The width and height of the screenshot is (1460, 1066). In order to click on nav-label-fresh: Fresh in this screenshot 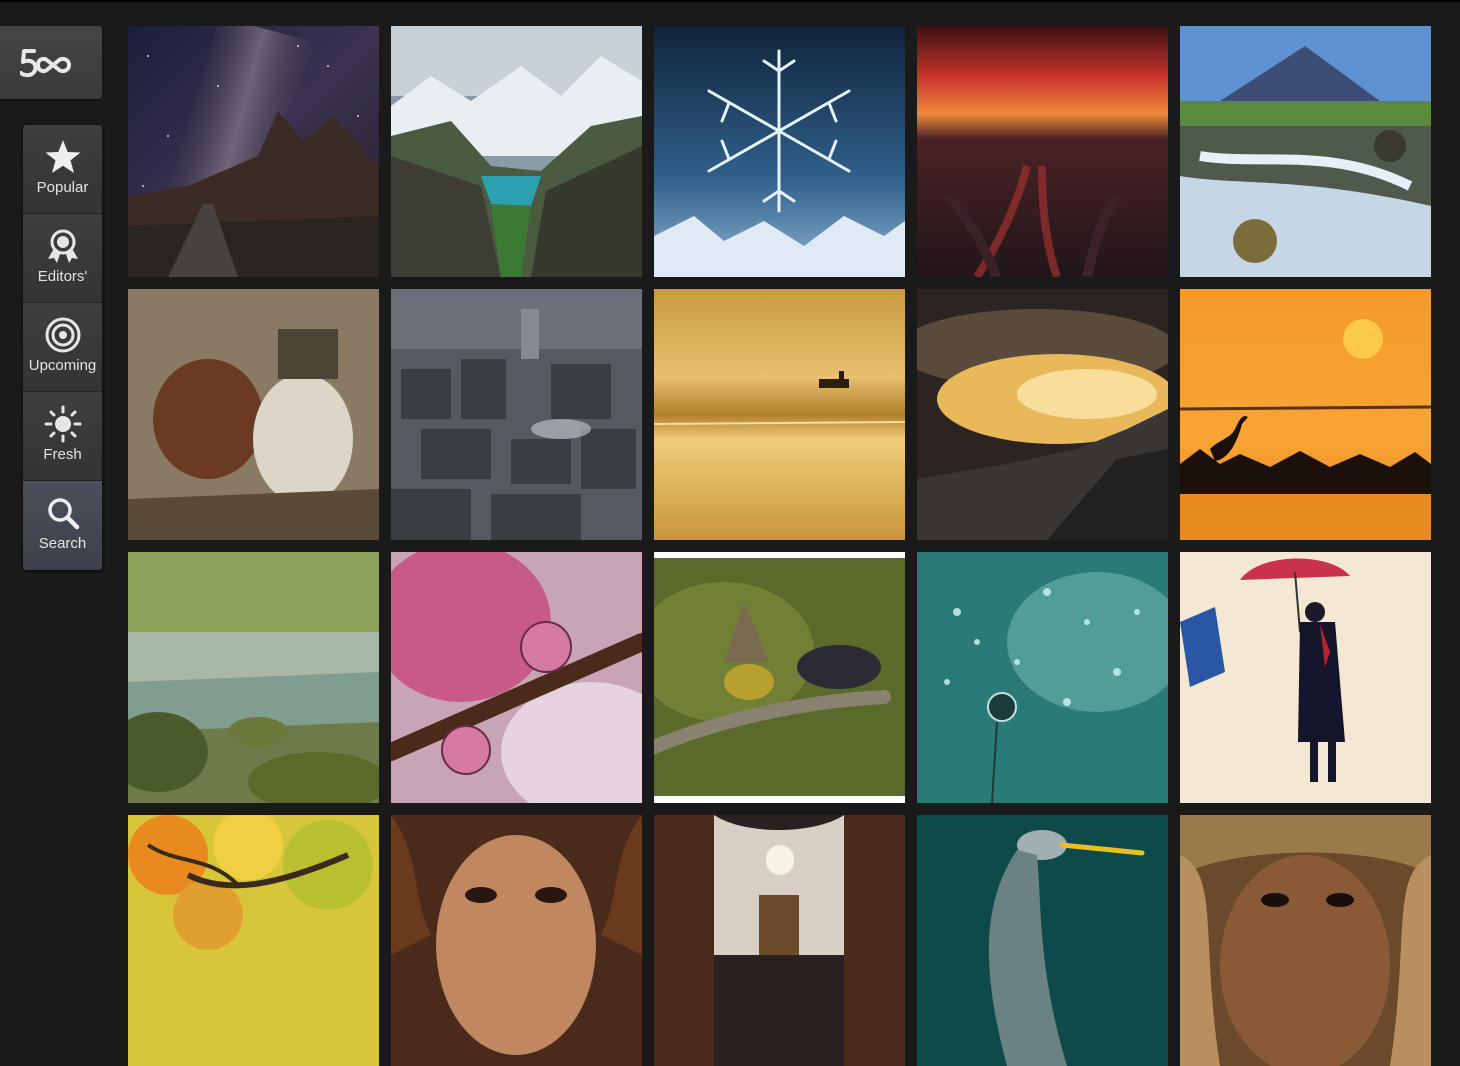, I will do `click(62, 454)`.